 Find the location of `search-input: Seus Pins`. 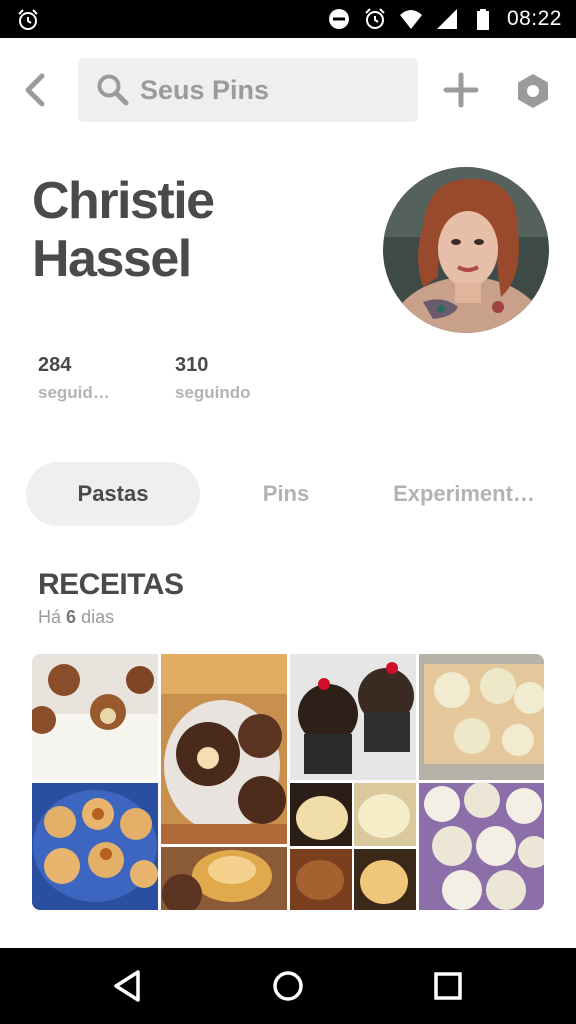

search-input: Seus Pins is located at coordinates (248, 90).